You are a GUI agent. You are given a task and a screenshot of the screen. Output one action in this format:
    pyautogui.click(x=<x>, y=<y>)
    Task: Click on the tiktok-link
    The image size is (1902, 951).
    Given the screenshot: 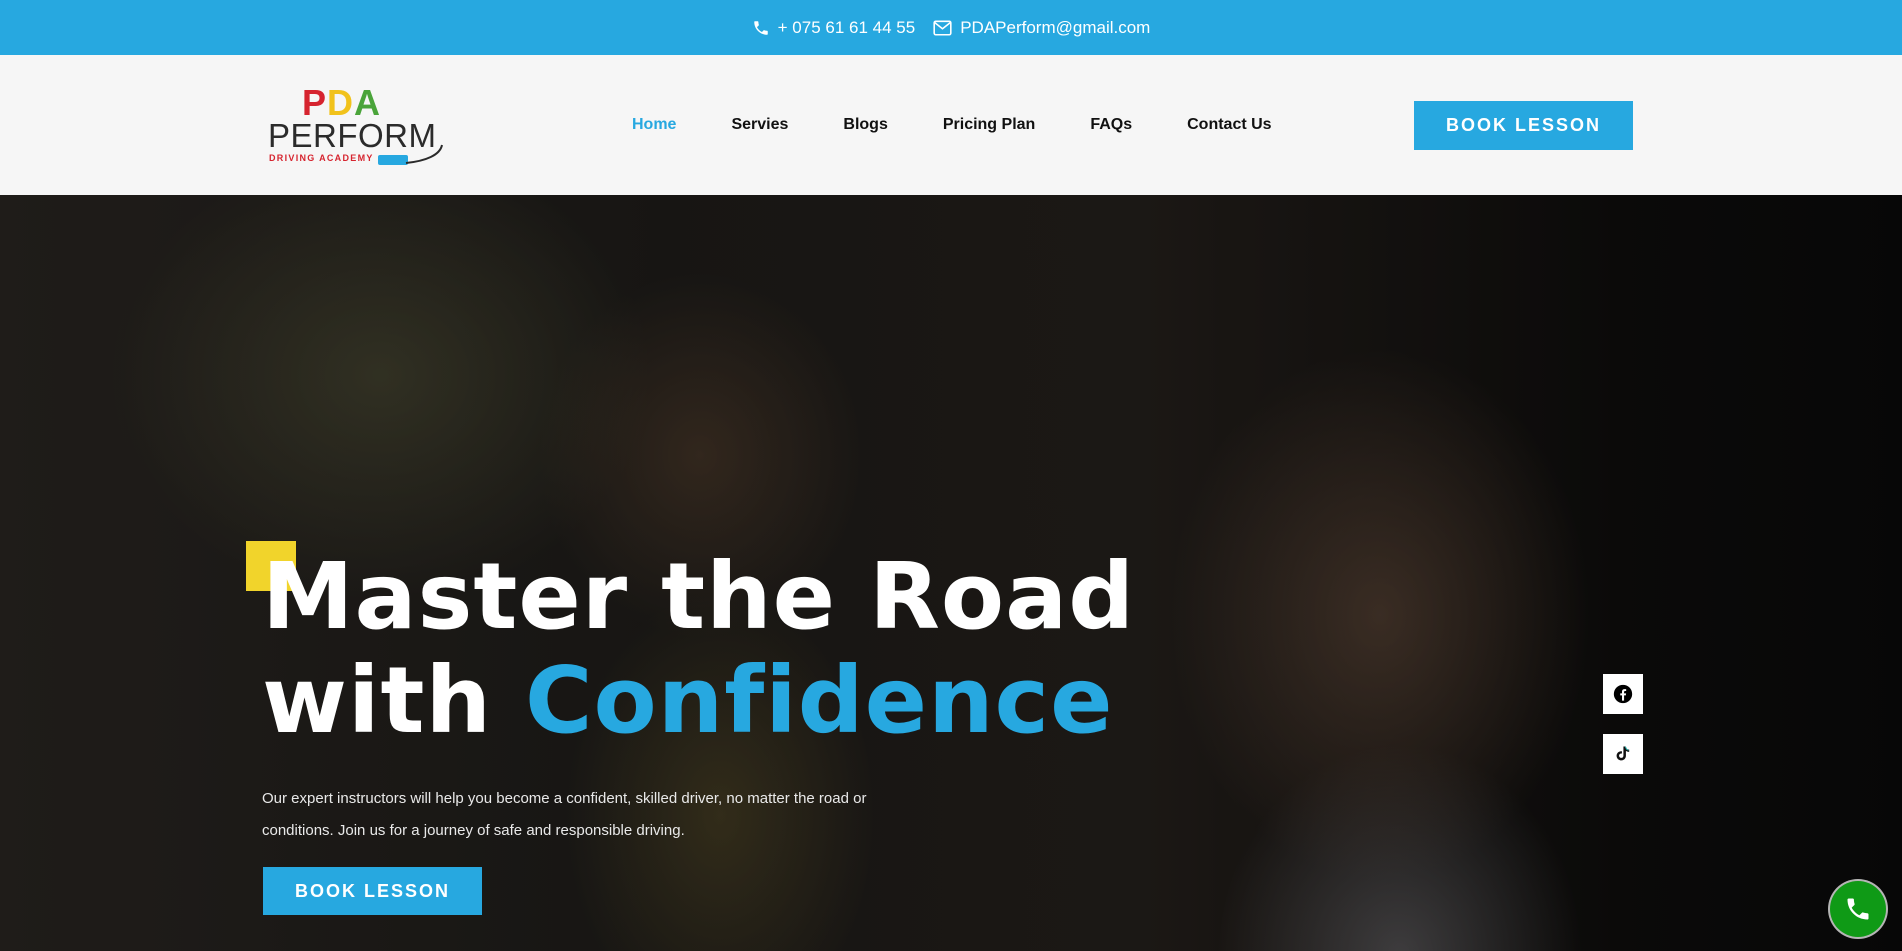 What is the action you would take?
    pyautogui.click(x=1623, y=754)
    